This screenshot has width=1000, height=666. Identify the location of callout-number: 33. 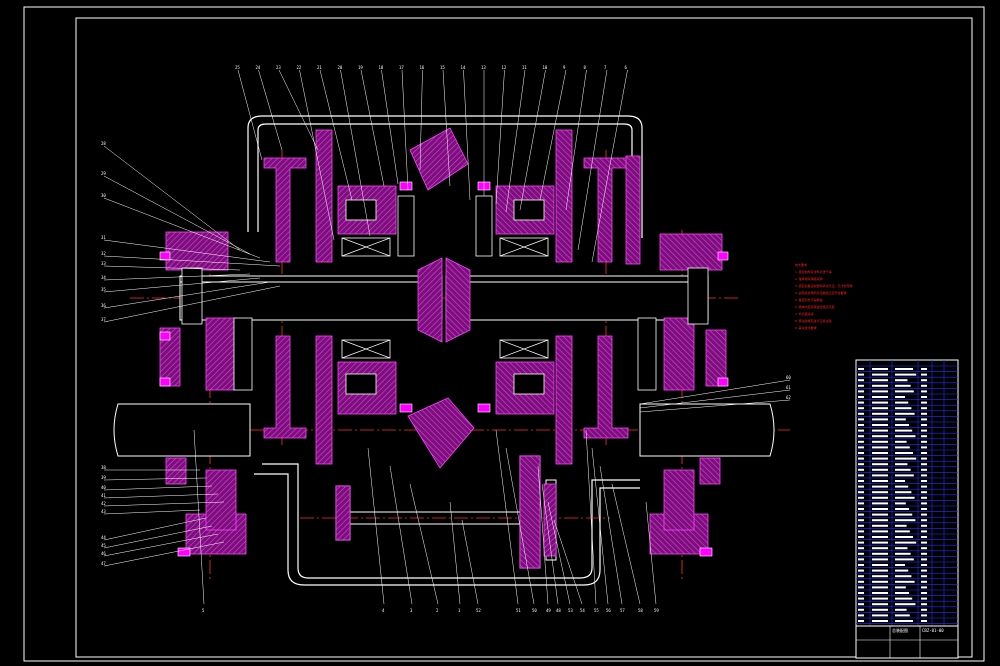
(103, 263).